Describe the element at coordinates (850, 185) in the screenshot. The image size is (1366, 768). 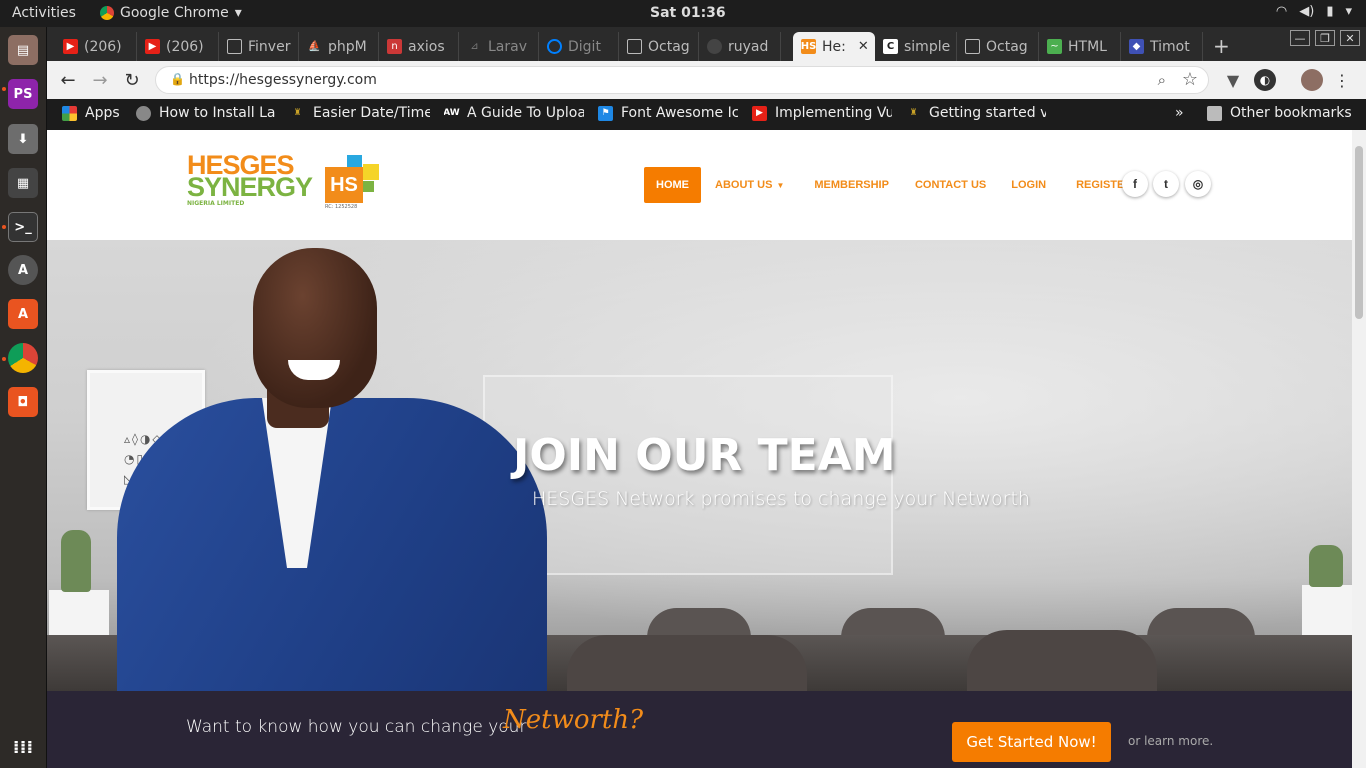
I see `nav-membership: MEMBERSHIP` at that location.